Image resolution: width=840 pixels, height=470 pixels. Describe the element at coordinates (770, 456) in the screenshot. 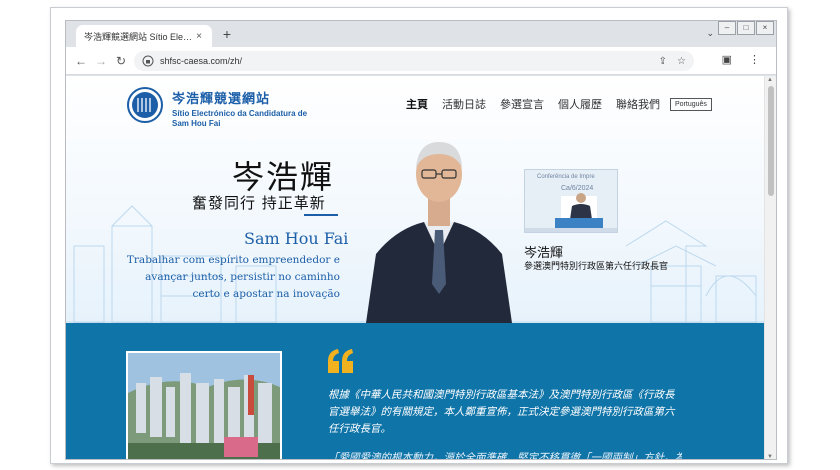

I see `scroll-down-icon: ▼` at that location.